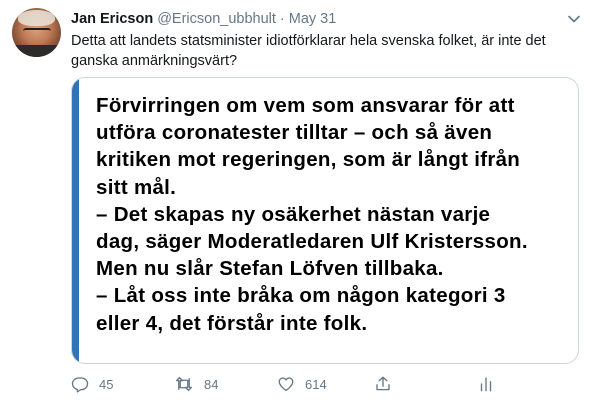  I want to click on like-button: 614, so click(302, 384).